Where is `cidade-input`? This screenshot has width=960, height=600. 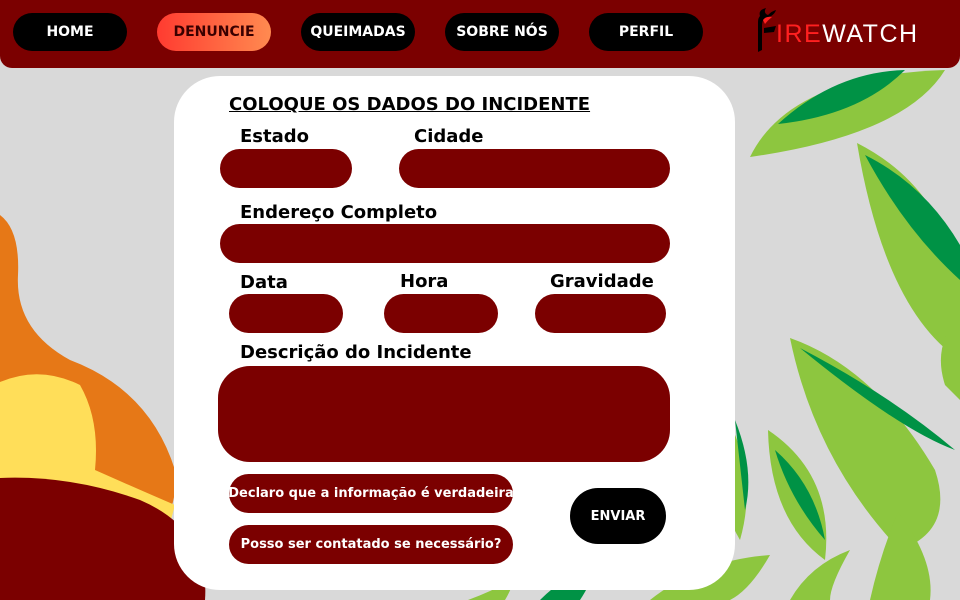
cidade-input is located at coordinates (534, 168).